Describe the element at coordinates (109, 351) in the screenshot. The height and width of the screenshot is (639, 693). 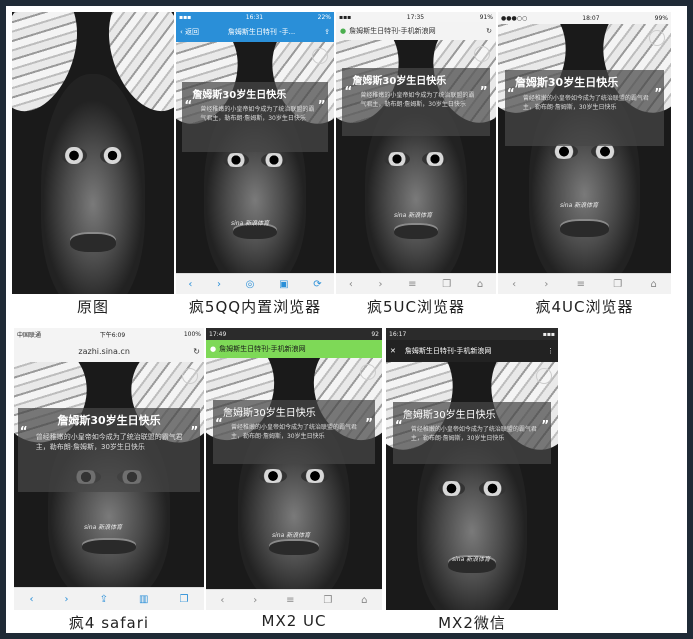
I see `address-bar: zazhi.sina.cn ↻` at that location.